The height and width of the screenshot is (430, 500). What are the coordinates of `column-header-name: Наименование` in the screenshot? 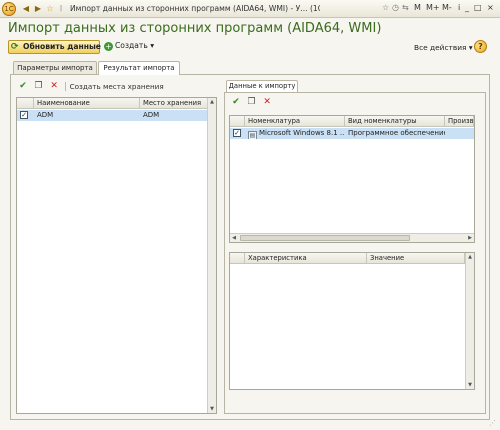 It's located at (87, 103).